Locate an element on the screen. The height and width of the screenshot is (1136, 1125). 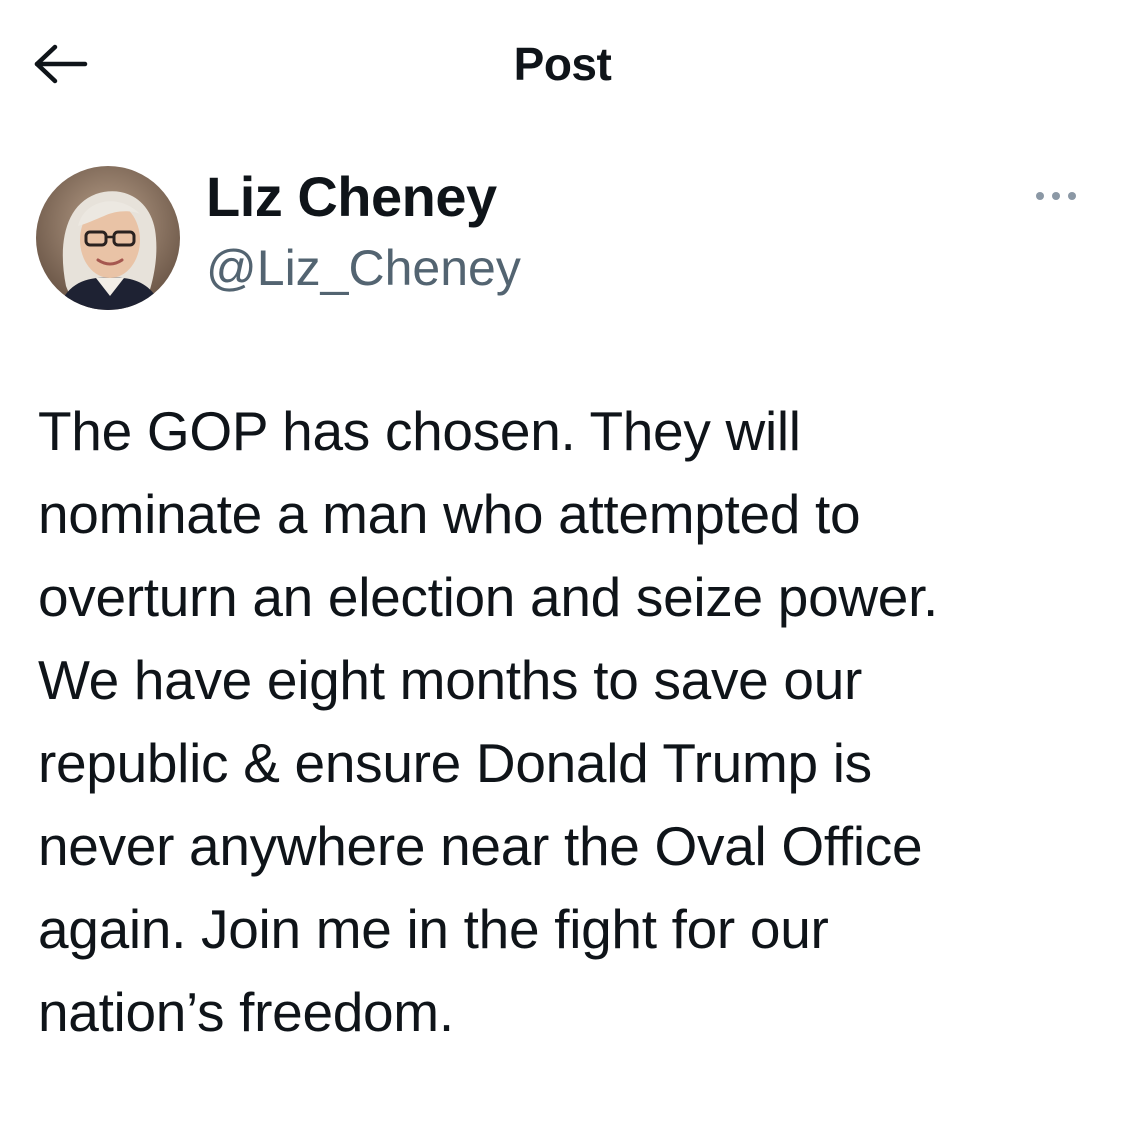
more-horizontal-icon is located at coordinates (1056, 196).